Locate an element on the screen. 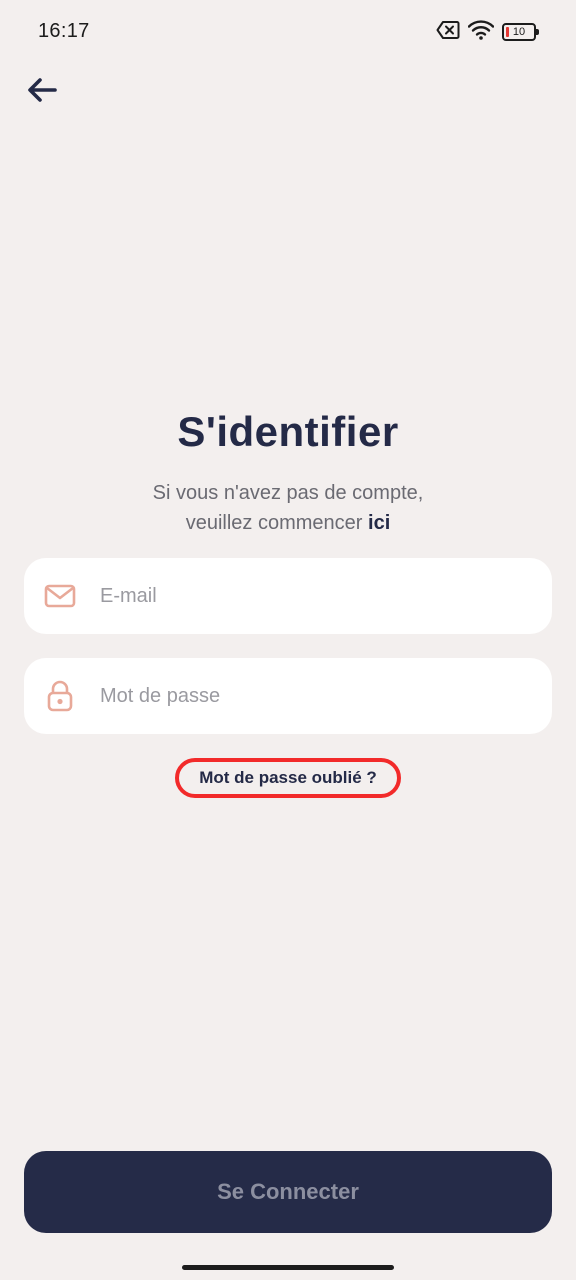 This screenshot has height=1280, width=576. subtitle-line-2: veuillez commencer ici is located at coordinates (288, 523).